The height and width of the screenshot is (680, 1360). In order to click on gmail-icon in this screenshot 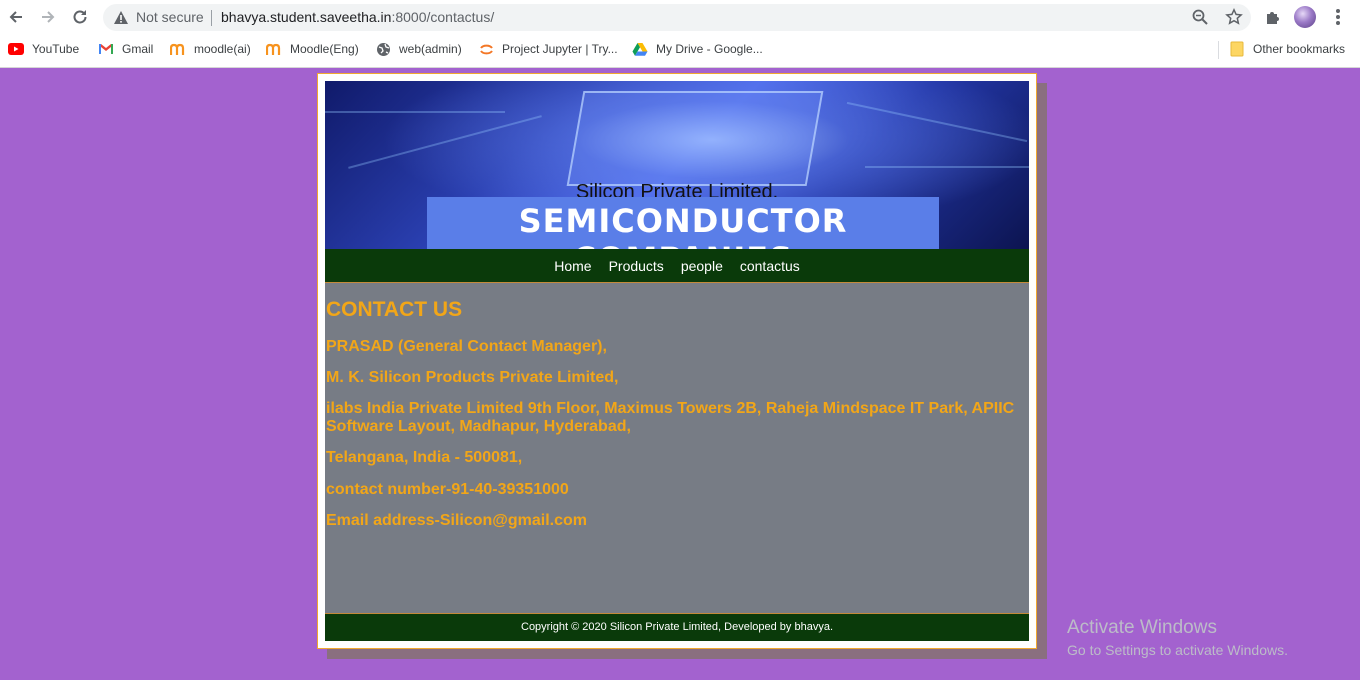, I will do `click(106, 49)`.